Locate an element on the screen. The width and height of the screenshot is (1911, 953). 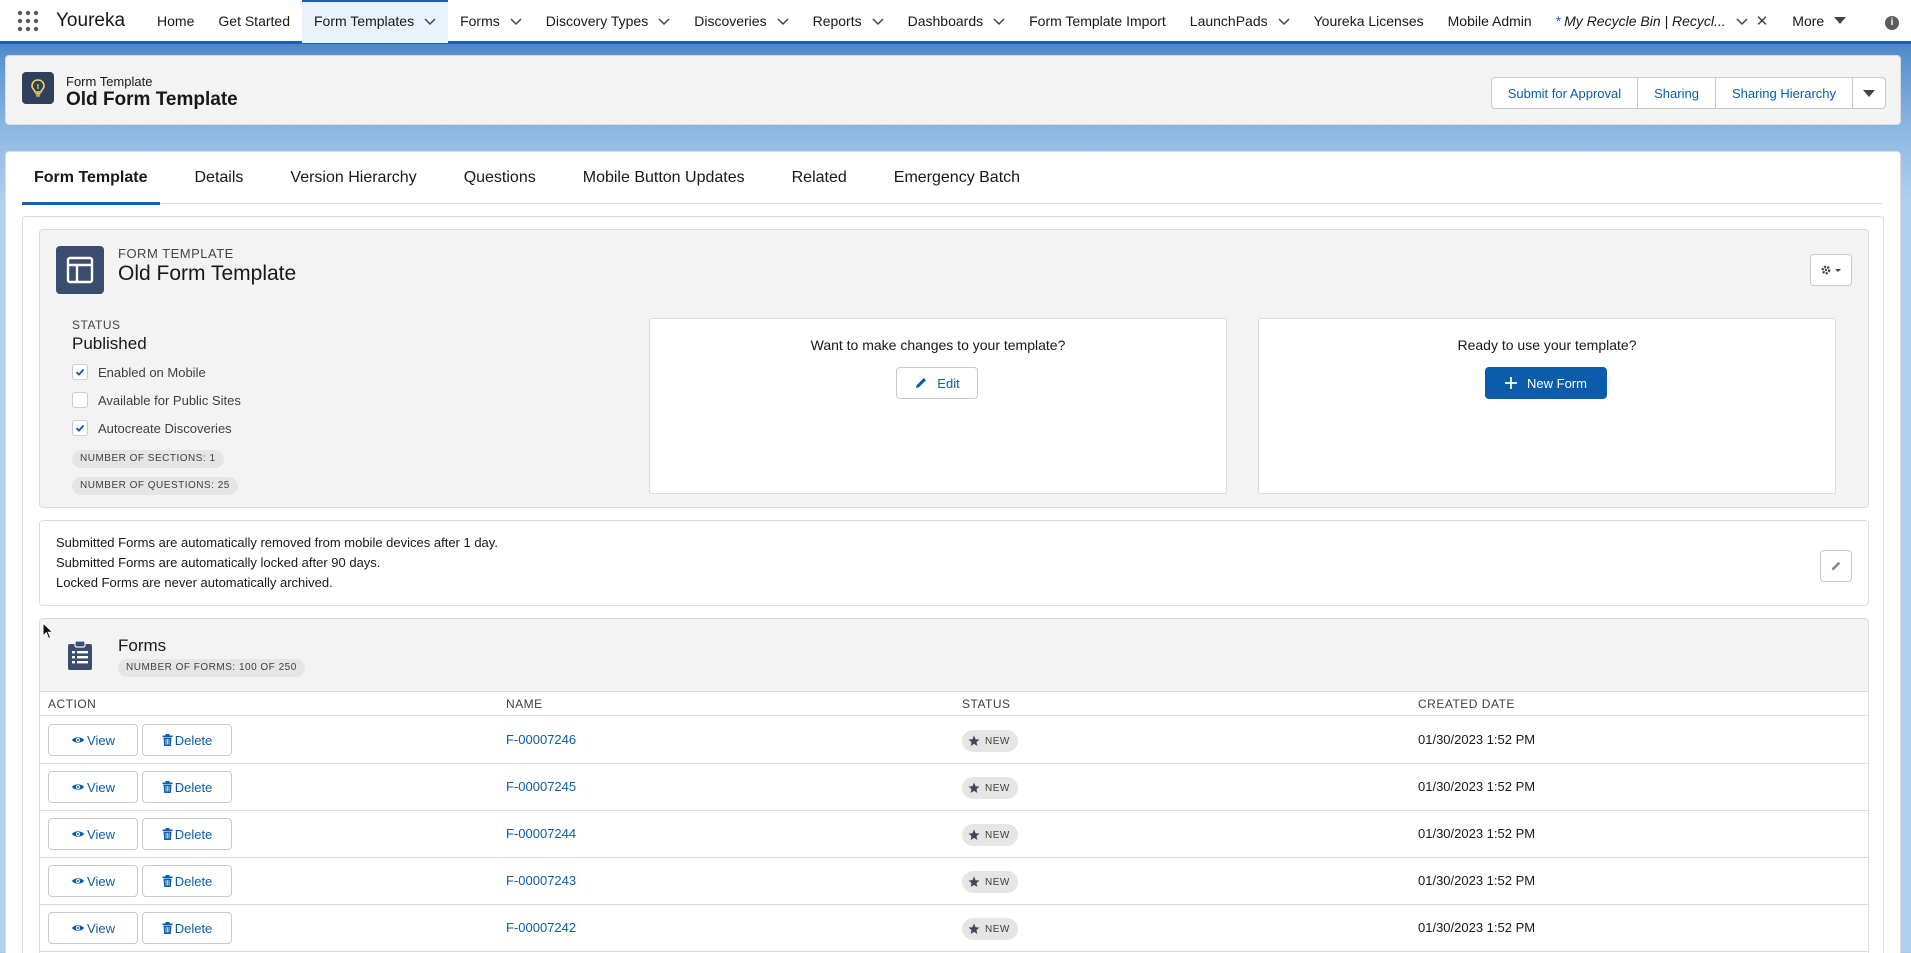
nav-item-label: LaunchPads is located at coordinates (1228, 20).